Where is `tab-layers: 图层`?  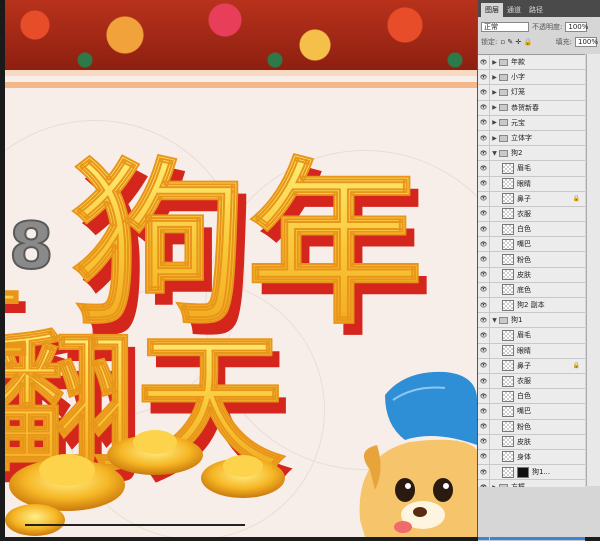
tab-layers: 图层 is located at coordinates (492, 10).